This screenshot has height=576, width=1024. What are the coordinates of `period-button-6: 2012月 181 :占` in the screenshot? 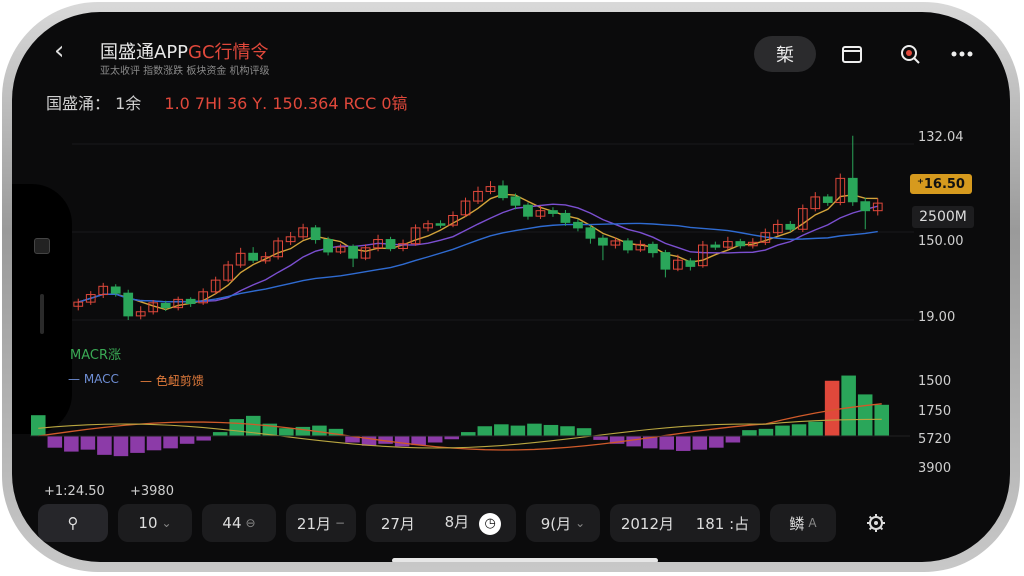 It's located at (685, 523).